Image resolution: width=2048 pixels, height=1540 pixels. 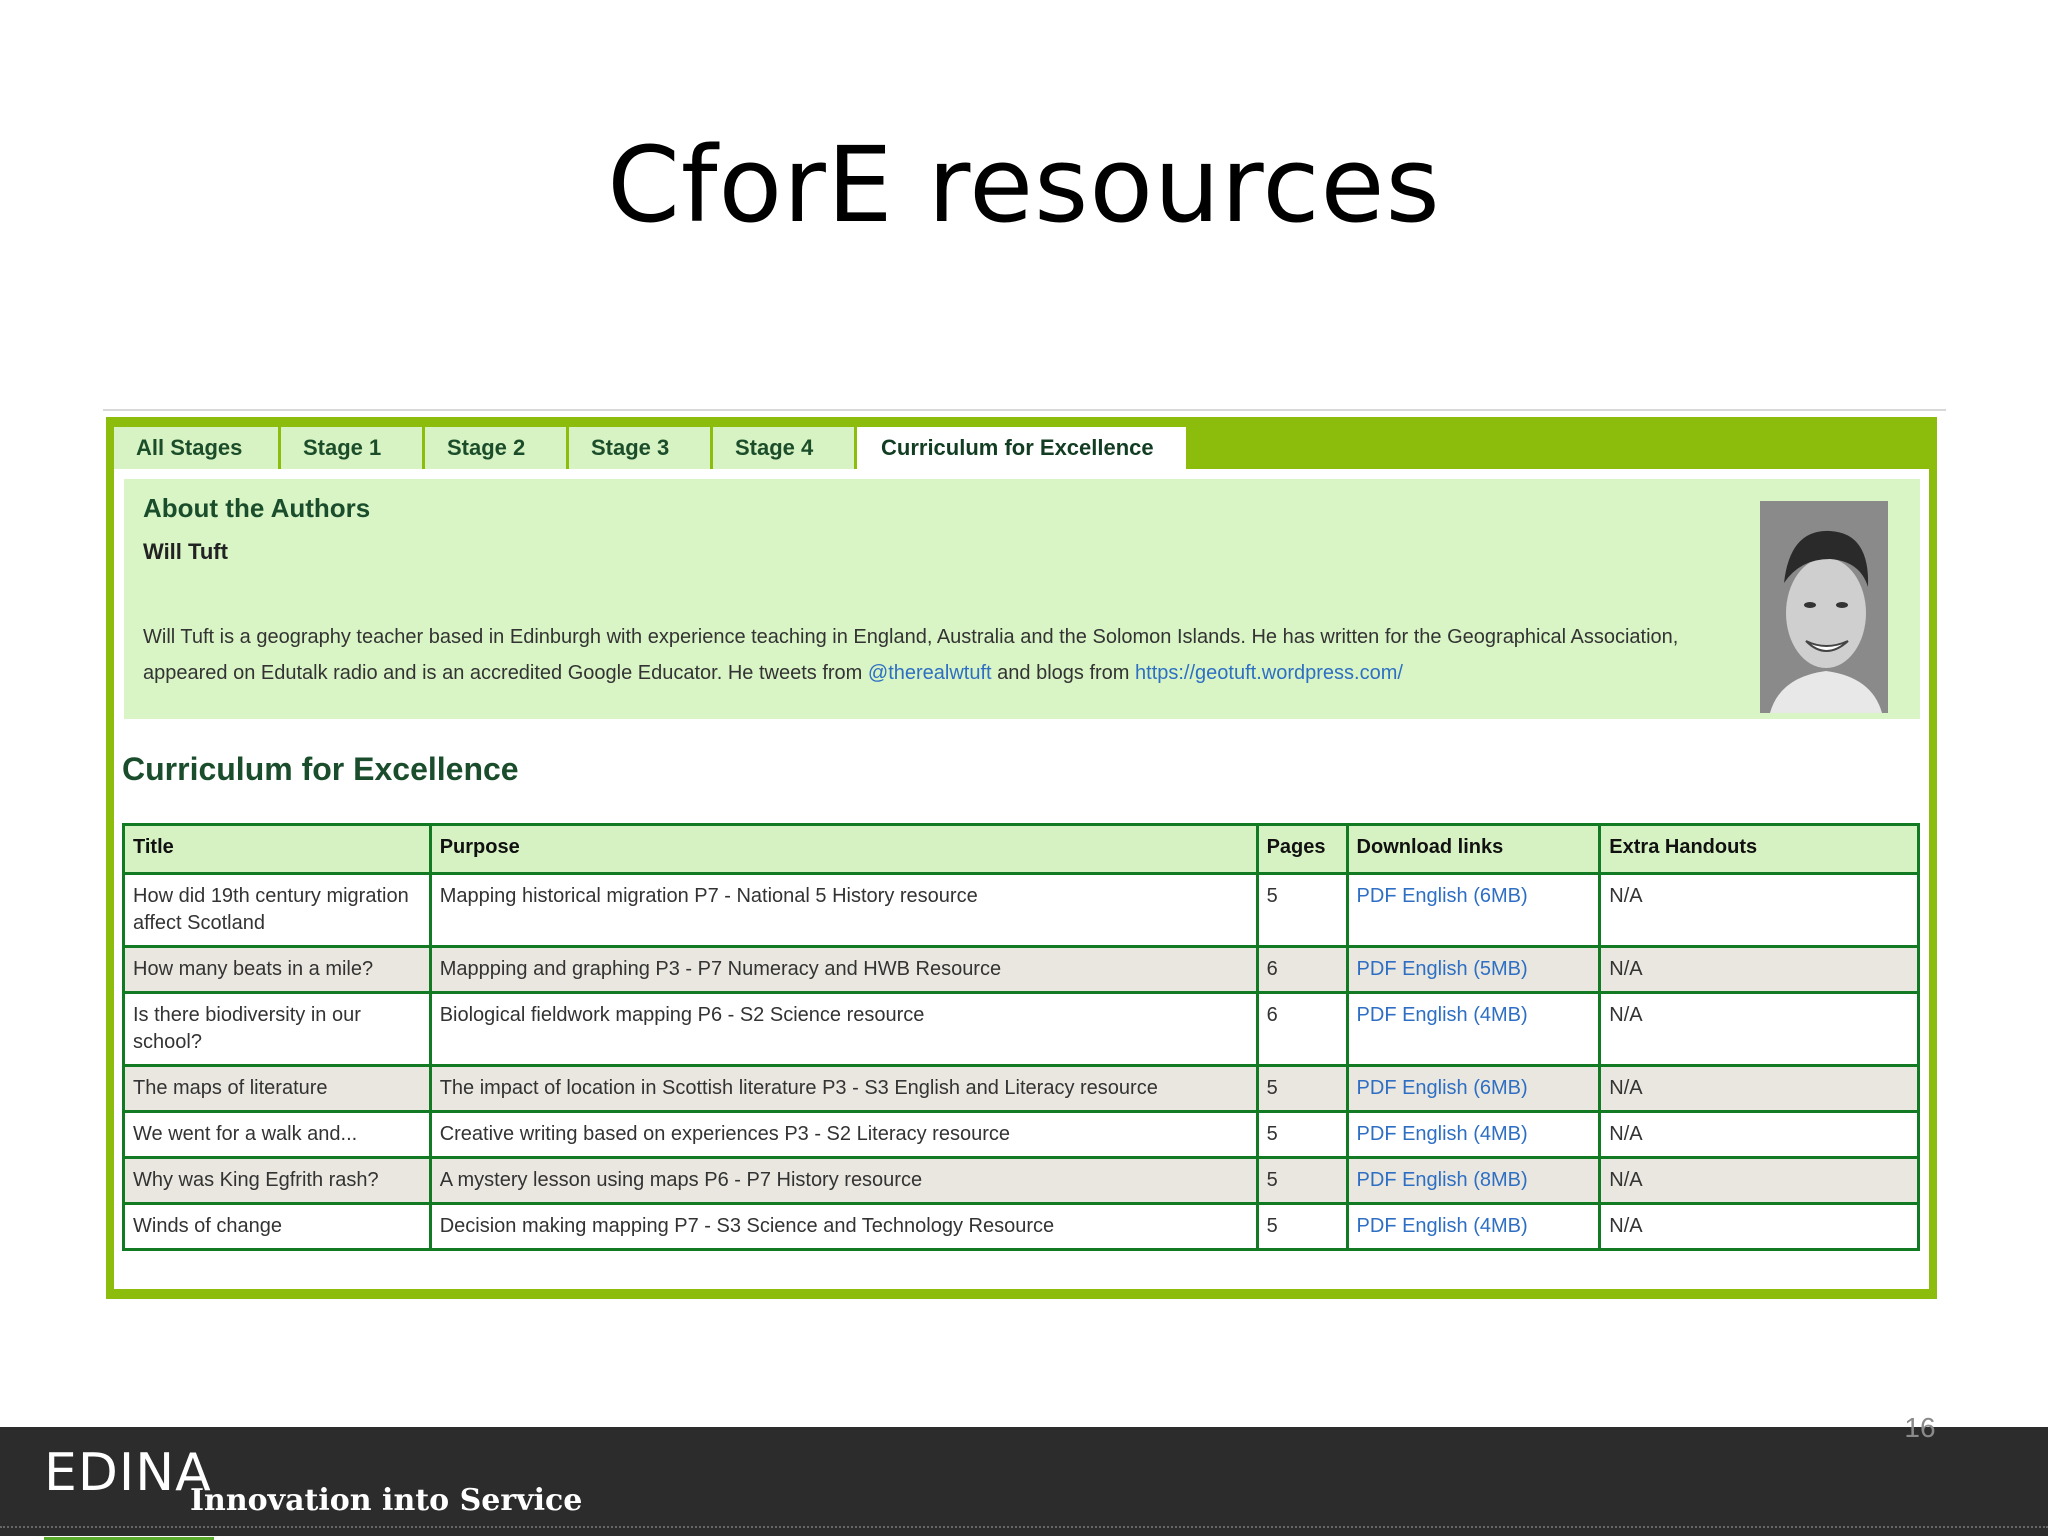 What do you see at coordinates (257, 508) in the screenshot?
I see `about-authors-heading: About the Authors` at bounding box center [257, 508].